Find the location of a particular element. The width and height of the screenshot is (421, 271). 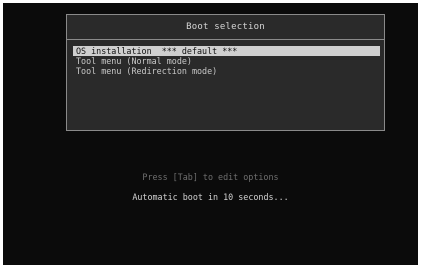

boot-option-tool-menu-redirection: Tool menu (Redirection mode) is located at coordinates (226, 71).